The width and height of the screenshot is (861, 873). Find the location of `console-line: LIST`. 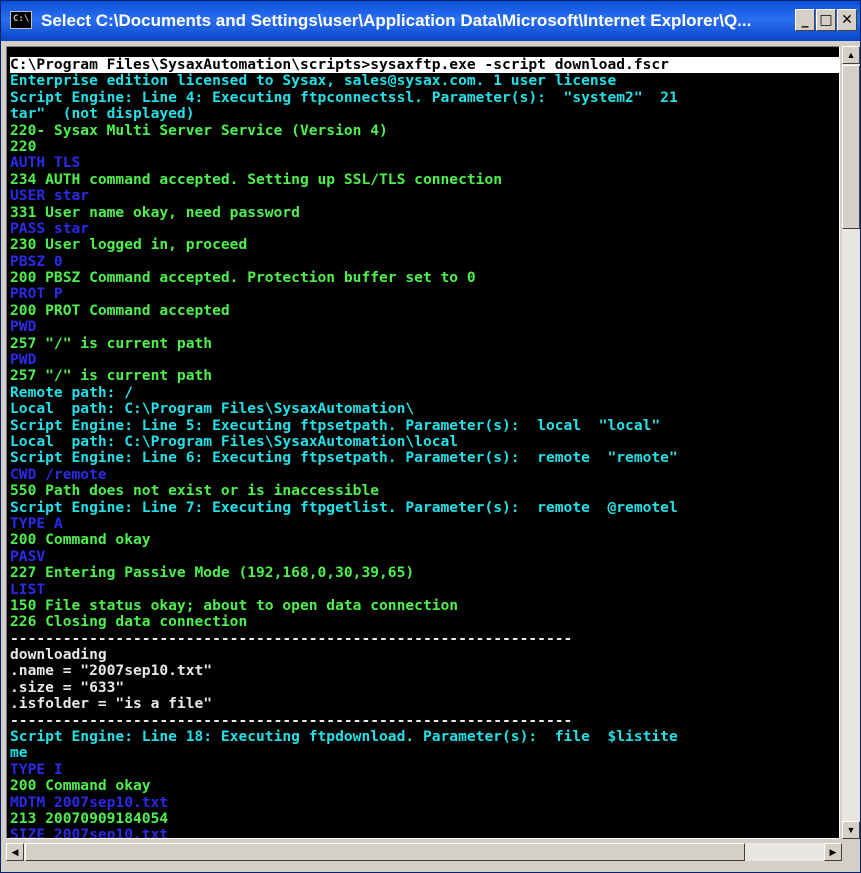

console-line: LIST is located at coordinates (28, 589).